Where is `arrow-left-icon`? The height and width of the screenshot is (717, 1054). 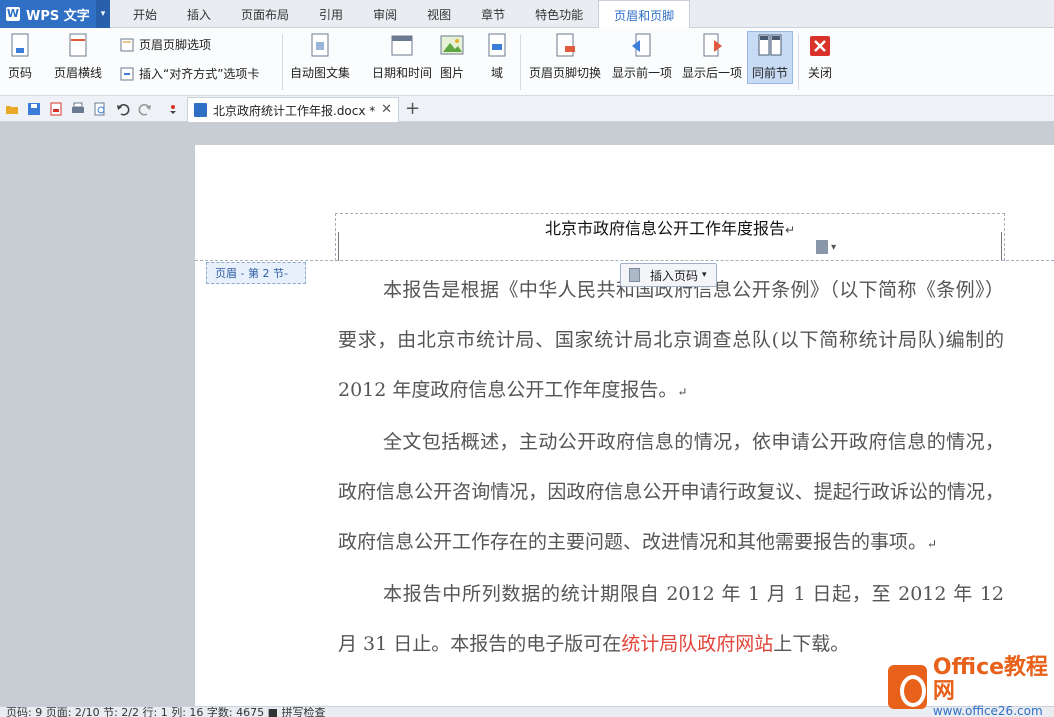
arrow-left-icon is located at coordinates (641, 45).